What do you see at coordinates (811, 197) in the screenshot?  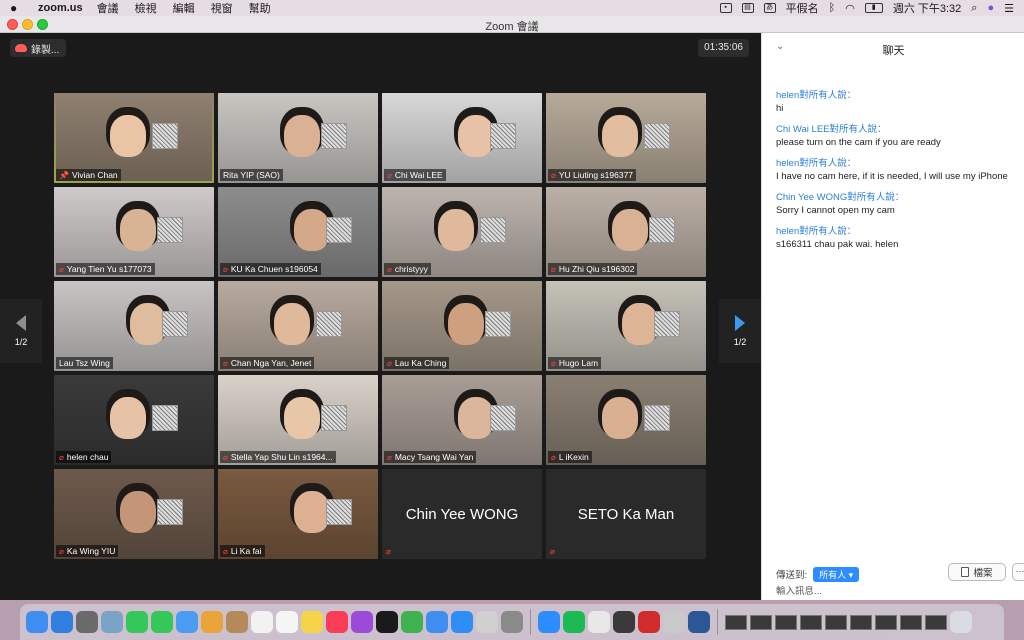 I see `chat-sender: Chin Yee WONG` at bounding box center [811, 197].